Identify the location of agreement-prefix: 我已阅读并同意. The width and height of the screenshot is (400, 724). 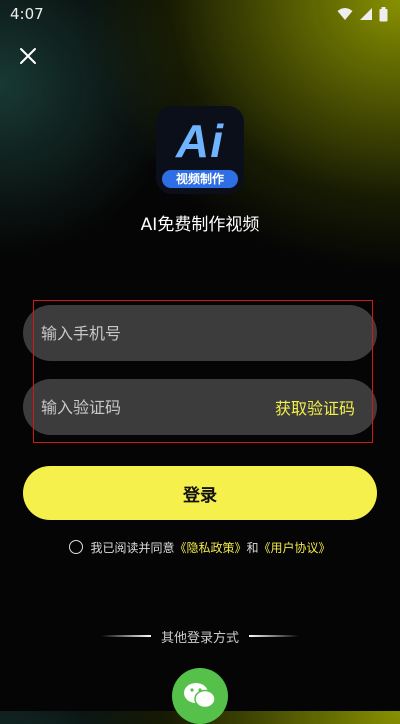
(132, 547).